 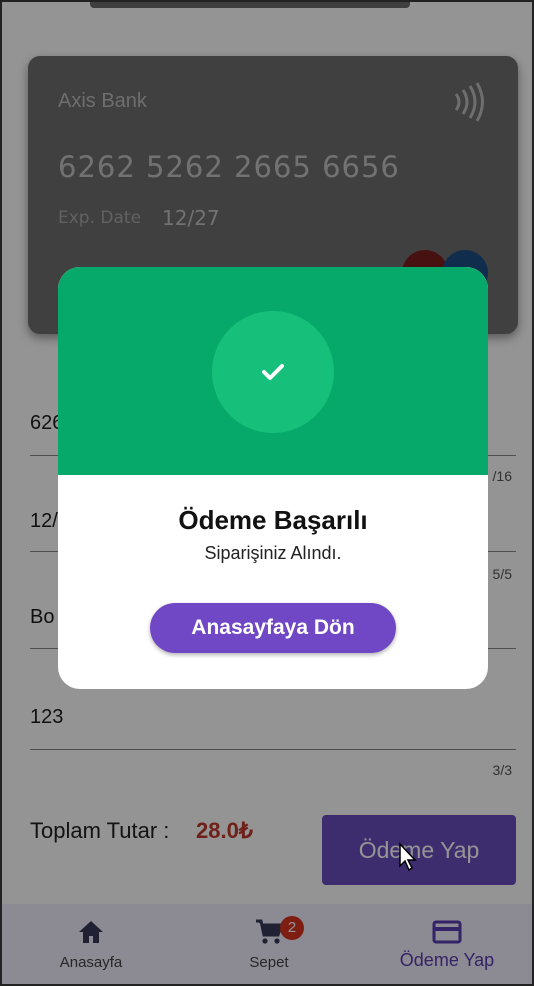 What do you see at coordinates (273, 553) in the screenshot?
I see `dialog-message: Siparişiniz Alındı.` at bounding box center [273, 553].